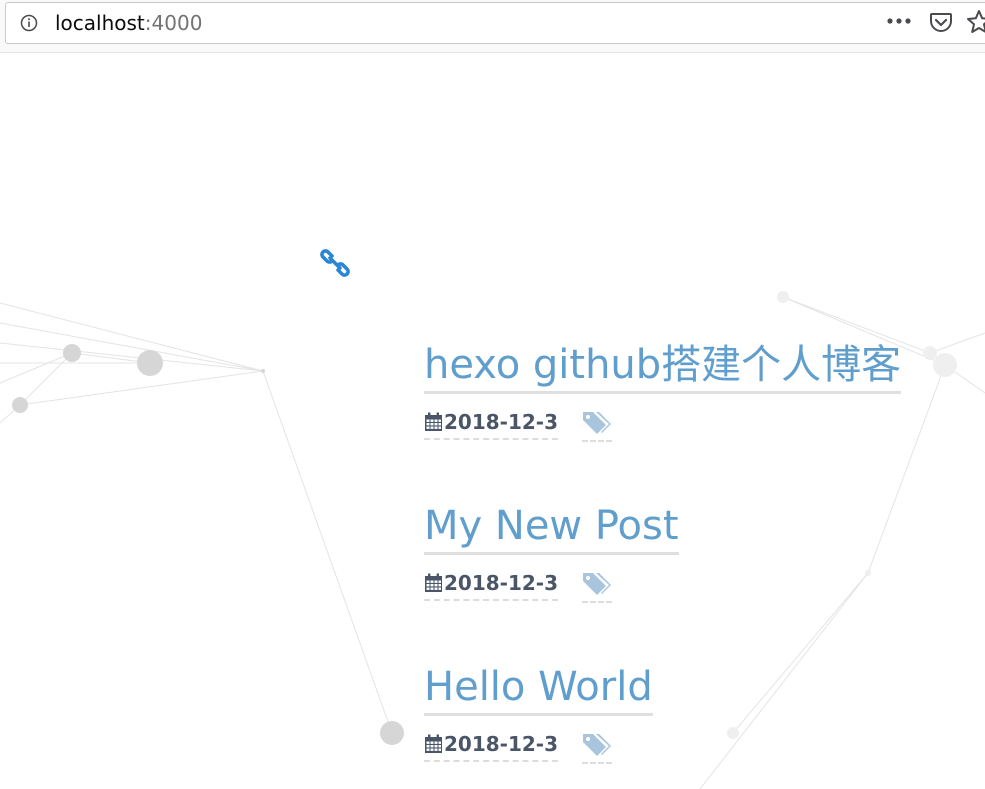 The image size is (985, 789). What do you see at coordinates (941, 22) in the screenshot?
I see `pocket-icon` at bounding box center [941, 22].